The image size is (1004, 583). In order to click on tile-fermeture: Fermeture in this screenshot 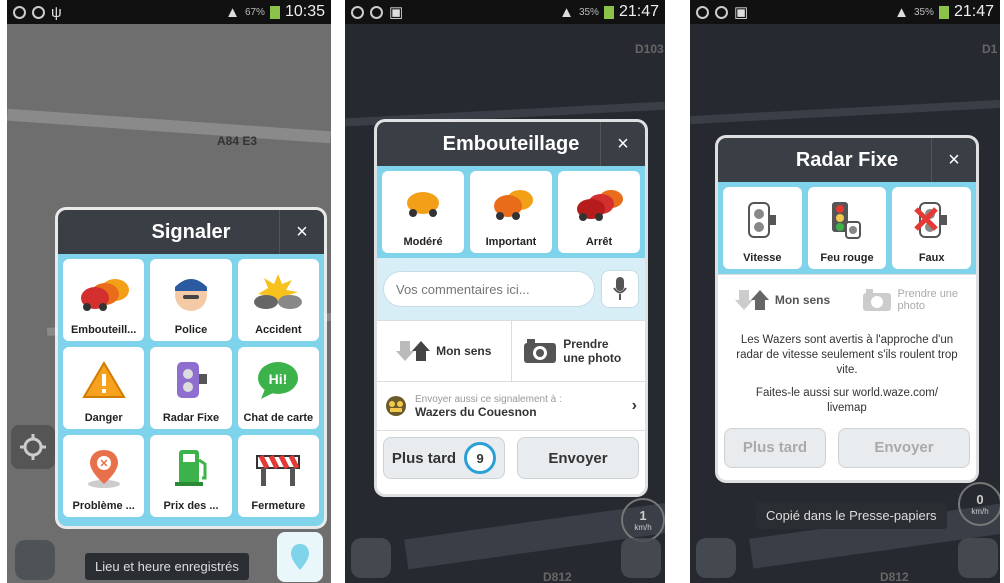, I will do `click(278, 476)`.